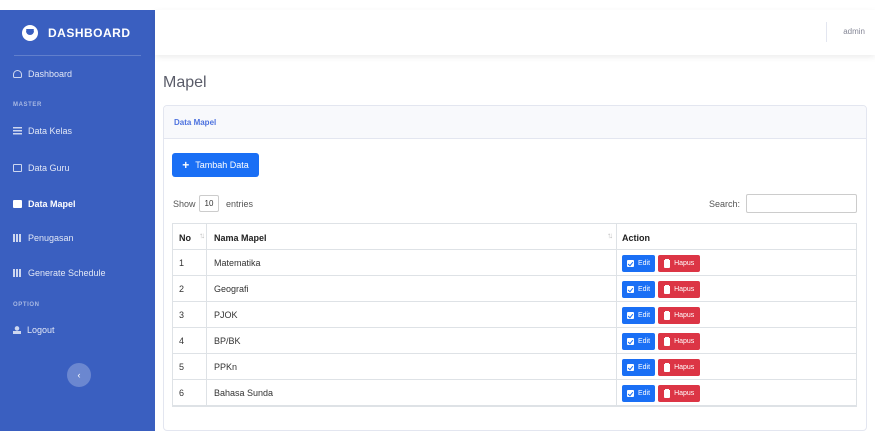  I want to click on cell-no: 2, so click(190, 288).